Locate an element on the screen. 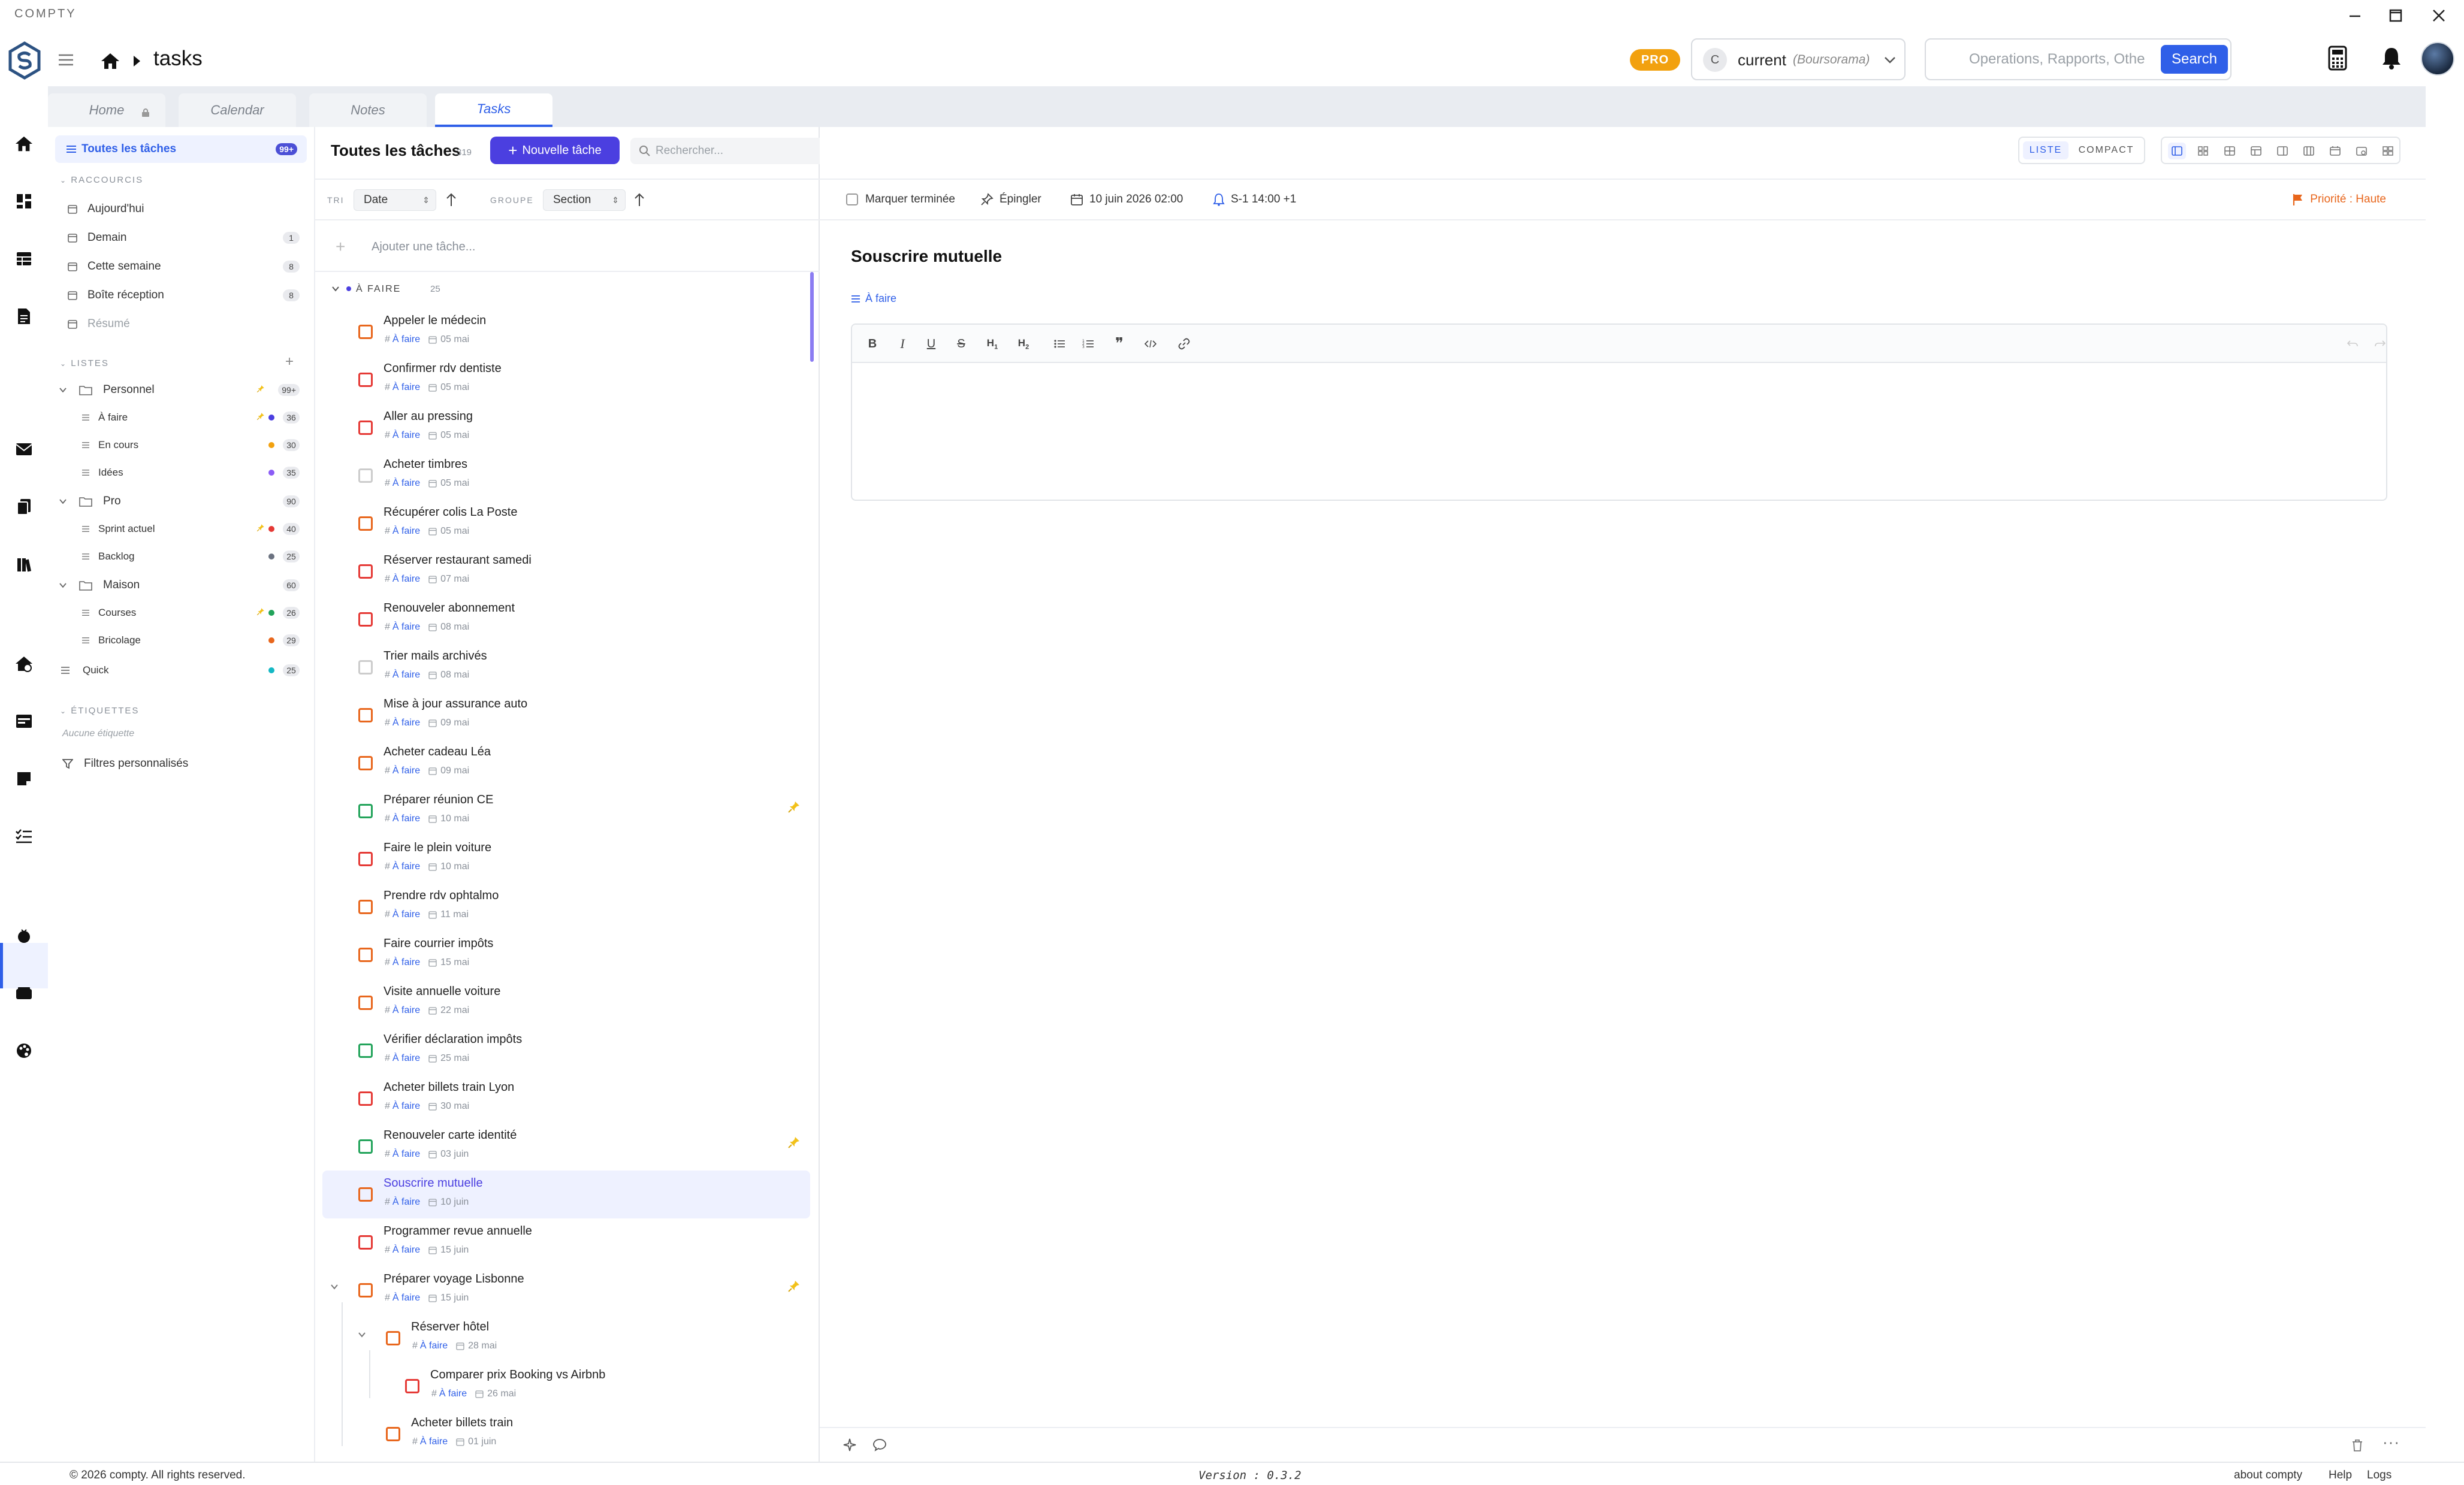 The image size is (2464, 1485). sidebar-list-item: Idées 35 is located at coordinates (181, 472).